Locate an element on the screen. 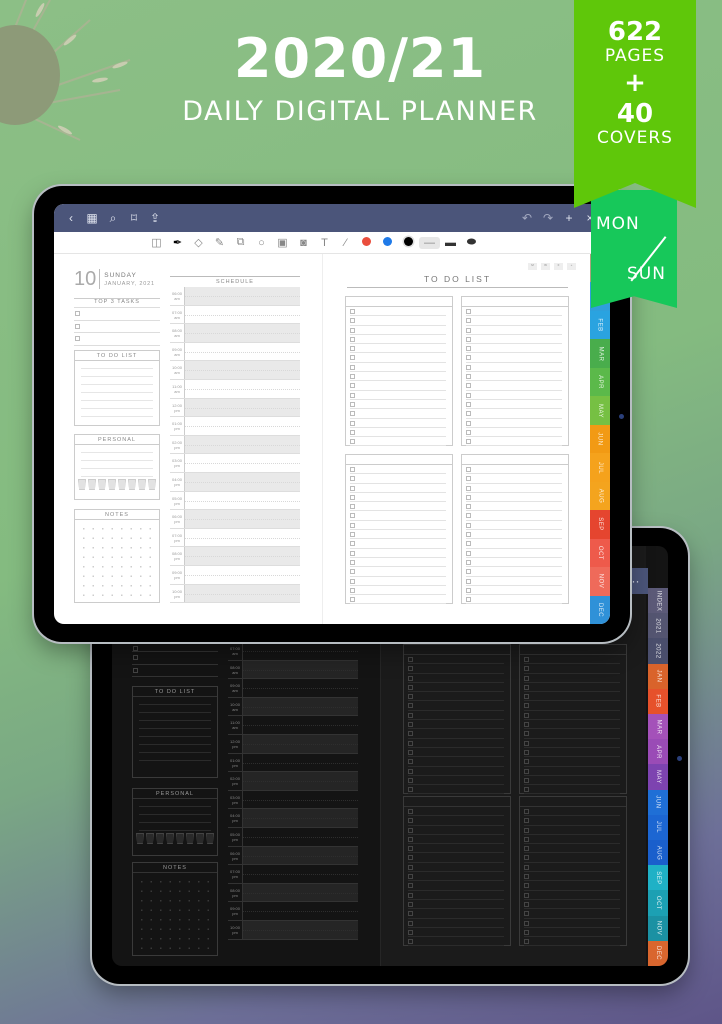  month-tab-index: INDEX is located at coordinates (658, 601).